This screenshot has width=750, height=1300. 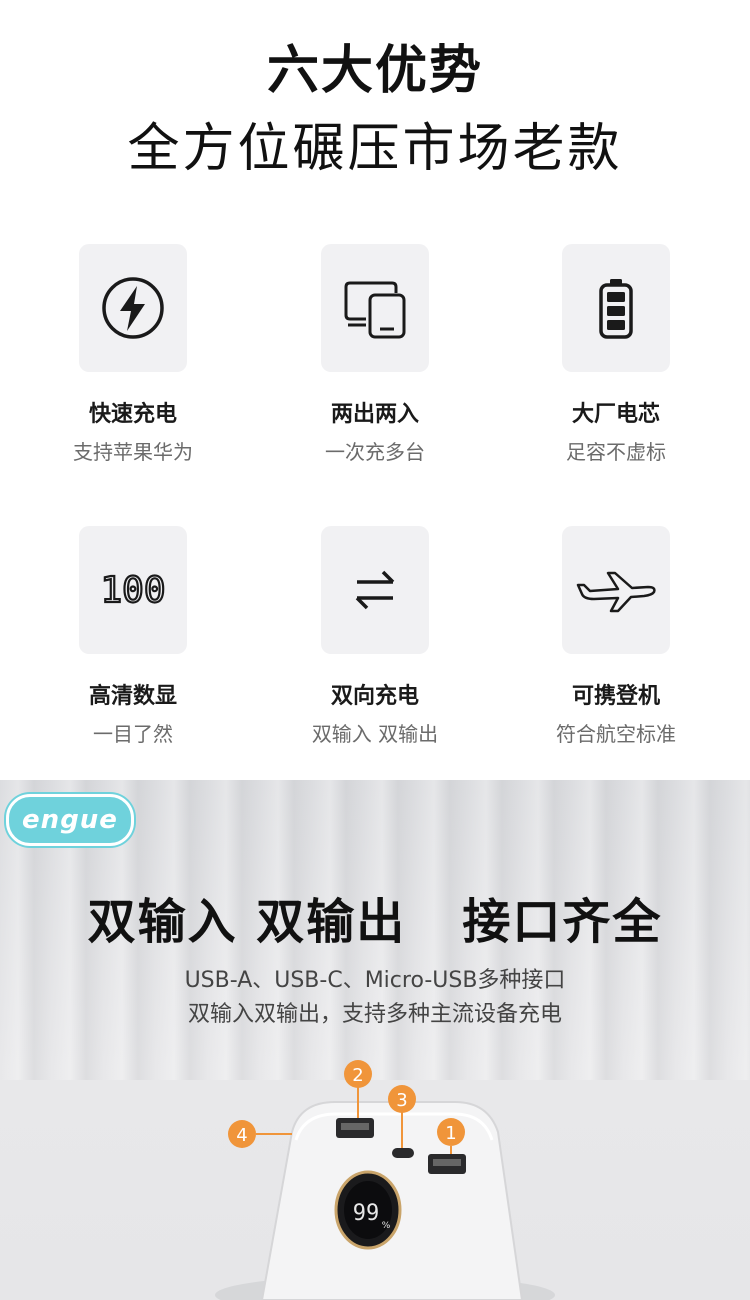 I want to click on feature-name: 快速充电, so click(x=132, y=414).